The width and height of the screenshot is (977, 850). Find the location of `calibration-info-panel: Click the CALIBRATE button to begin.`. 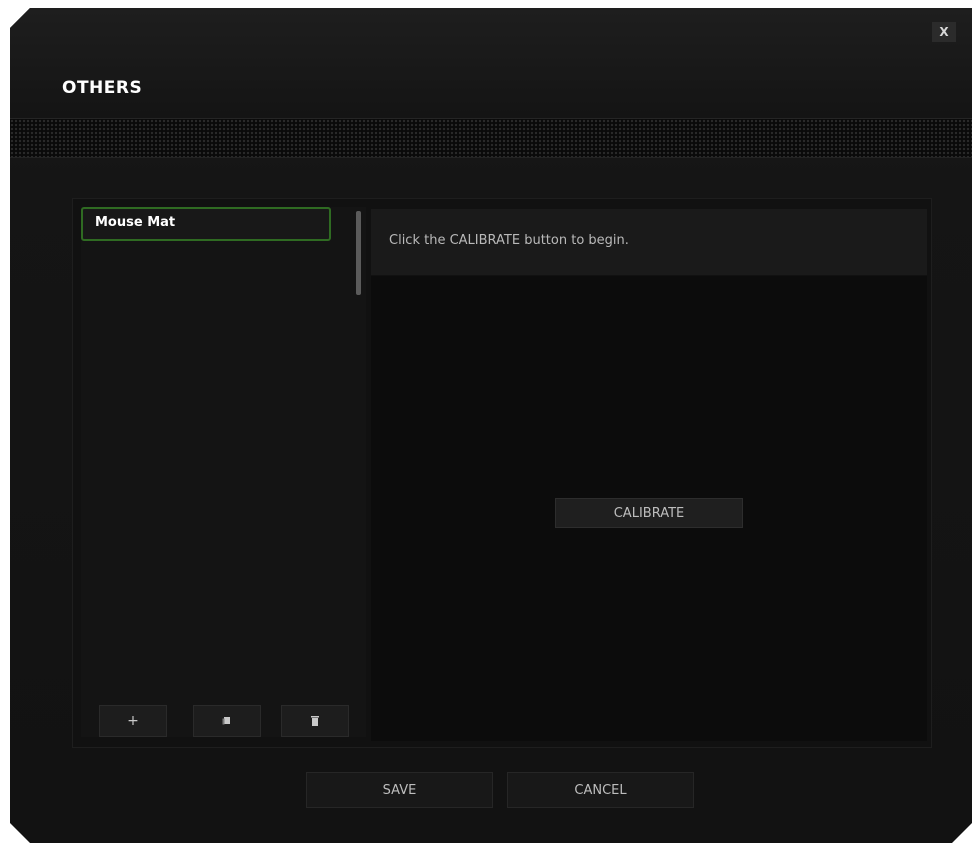

calibration-info-panel: Click the CALIBRATE button to begin. is located at coordinates (649, 242).